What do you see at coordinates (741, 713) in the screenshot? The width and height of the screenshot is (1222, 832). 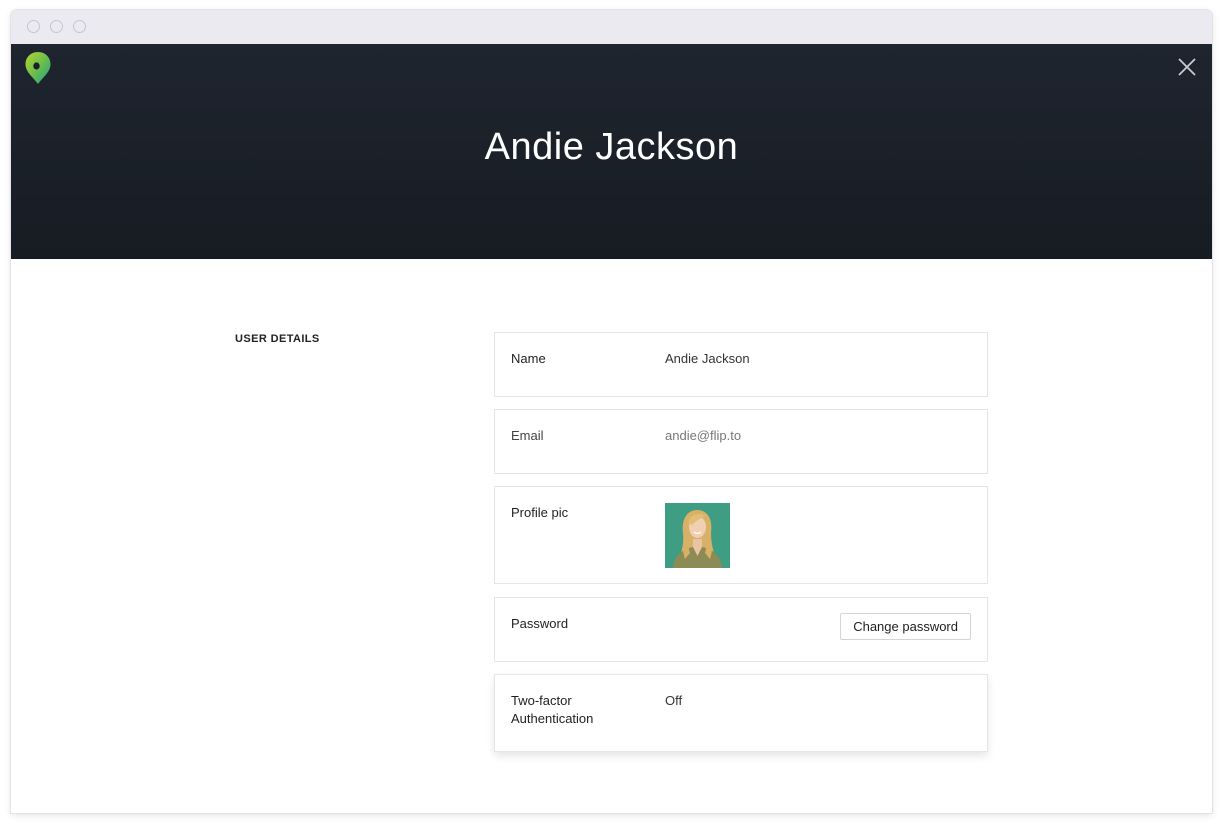 I see `two-factor-field-card: Two-factor Authentication Off` at bounding box center [741, 713].